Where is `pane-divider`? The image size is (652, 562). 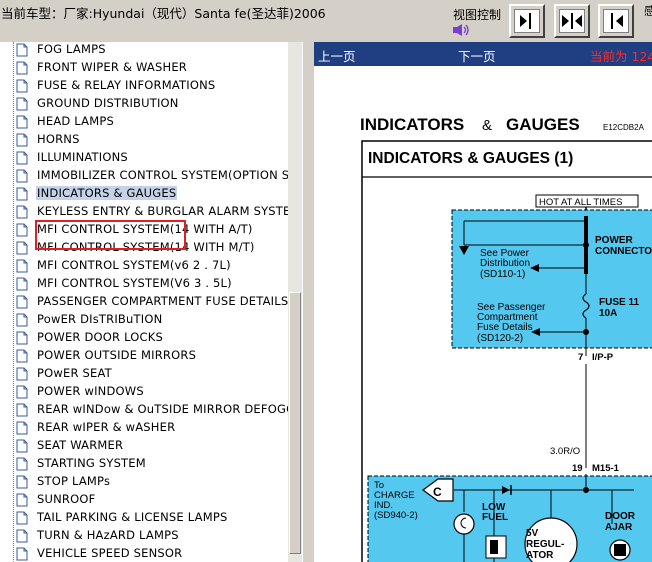
pane-divider is located at coordinates (308, 302).